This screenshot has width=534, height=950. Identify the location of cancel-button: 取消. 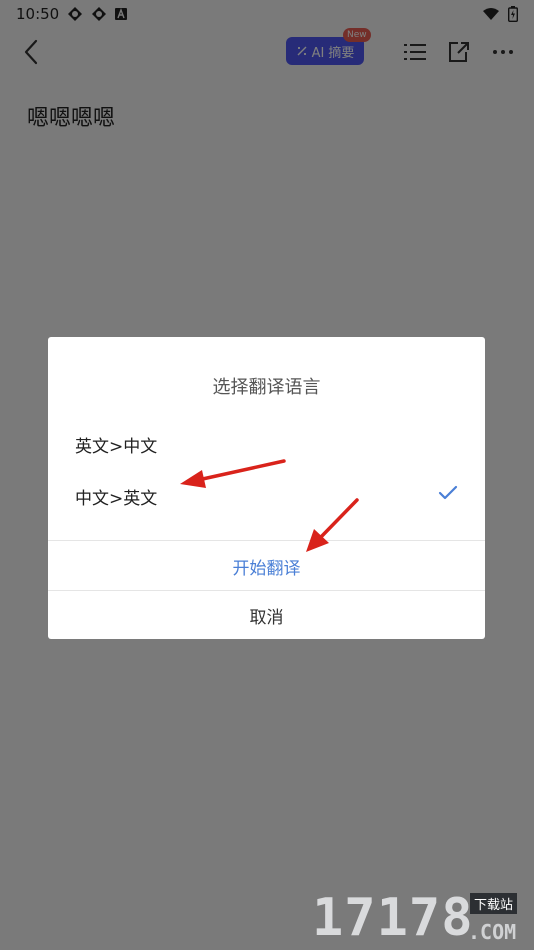
(266, 615).